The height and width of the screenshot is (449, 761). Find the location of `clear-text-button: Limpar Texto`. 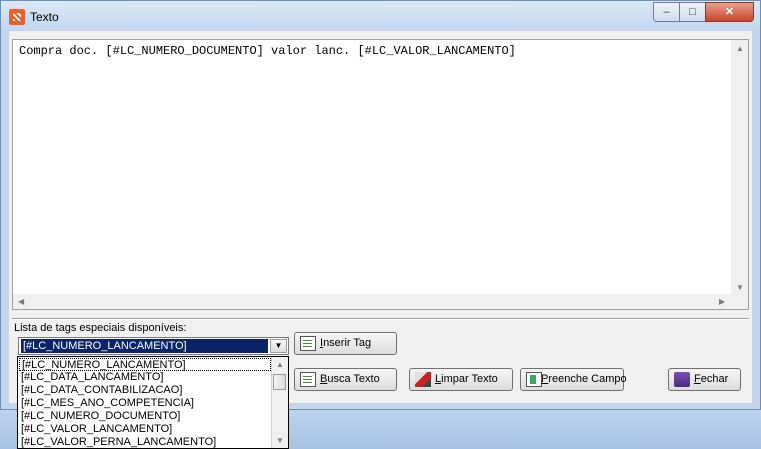

clear-text-button: Limpar Texto is located at coordinates (461, 379).